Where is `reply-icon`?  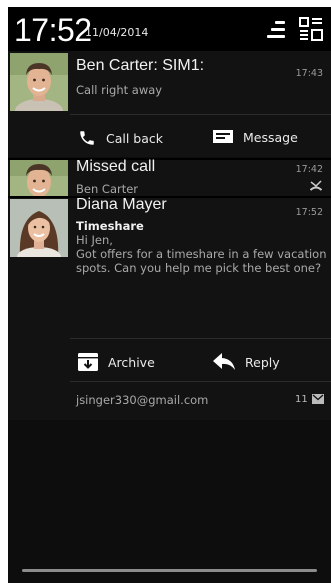
reply-icon is located at coordinates (224, 361).